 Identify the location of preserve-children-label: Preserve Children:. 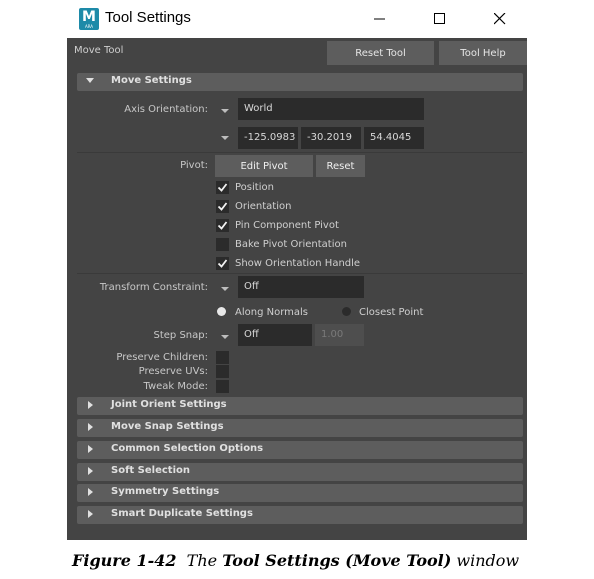
(162, 357).